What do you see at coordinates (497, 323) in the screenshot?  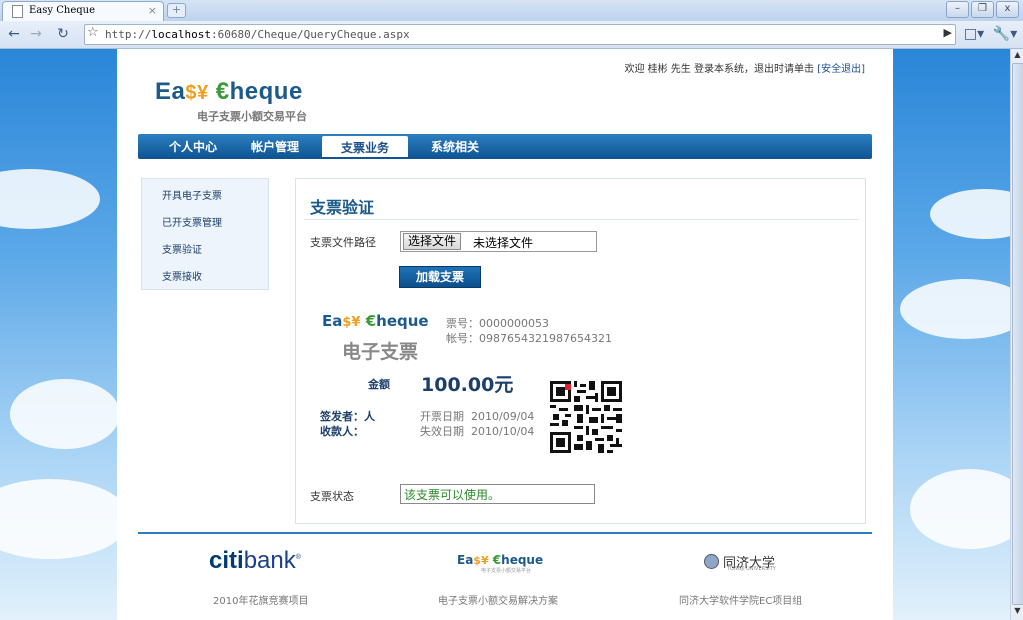 I see `cheque-number: 票号：0000000053` at bounding box center [497, 323].